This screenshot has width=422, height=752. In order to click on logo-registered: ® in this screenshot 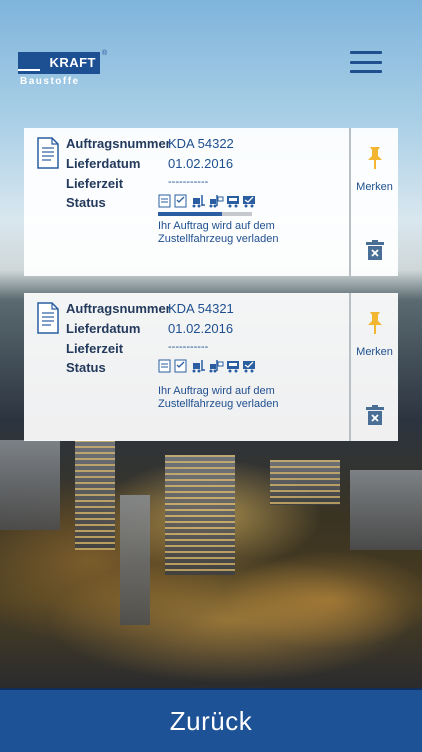, I will do `click(105, 53)`.